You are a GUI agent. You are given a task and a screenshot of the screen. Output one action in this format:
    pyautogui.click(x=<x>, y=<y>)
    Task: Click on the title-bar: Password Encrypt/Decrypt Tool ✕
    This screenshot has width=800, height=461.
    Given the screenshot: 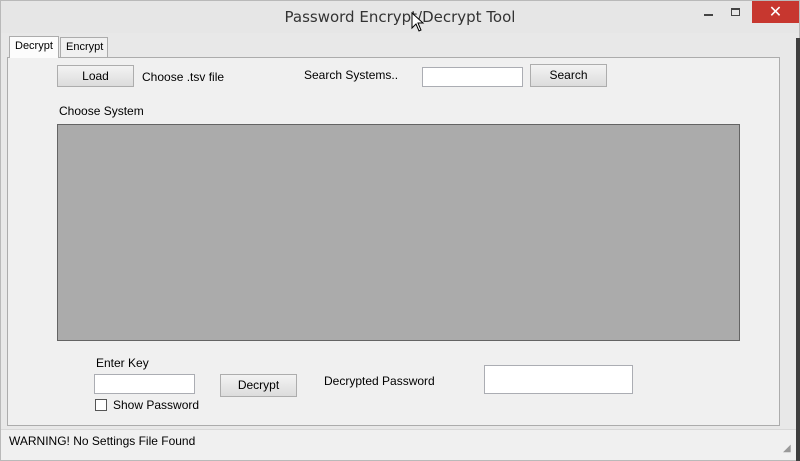 What is the action you would take?
    pyautogui.click(x=400, y=17)
    